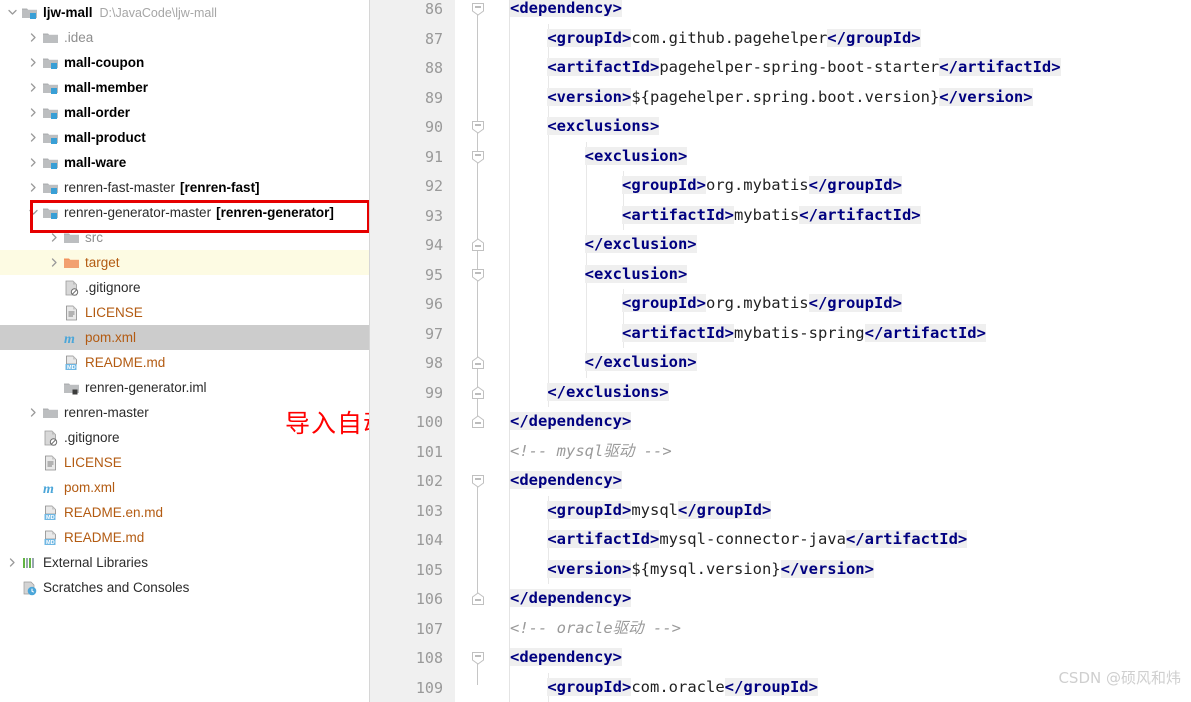 This screenshot has height=702, width=1191. I want to click on tree-item-label: mall-order, so click(97, 112).